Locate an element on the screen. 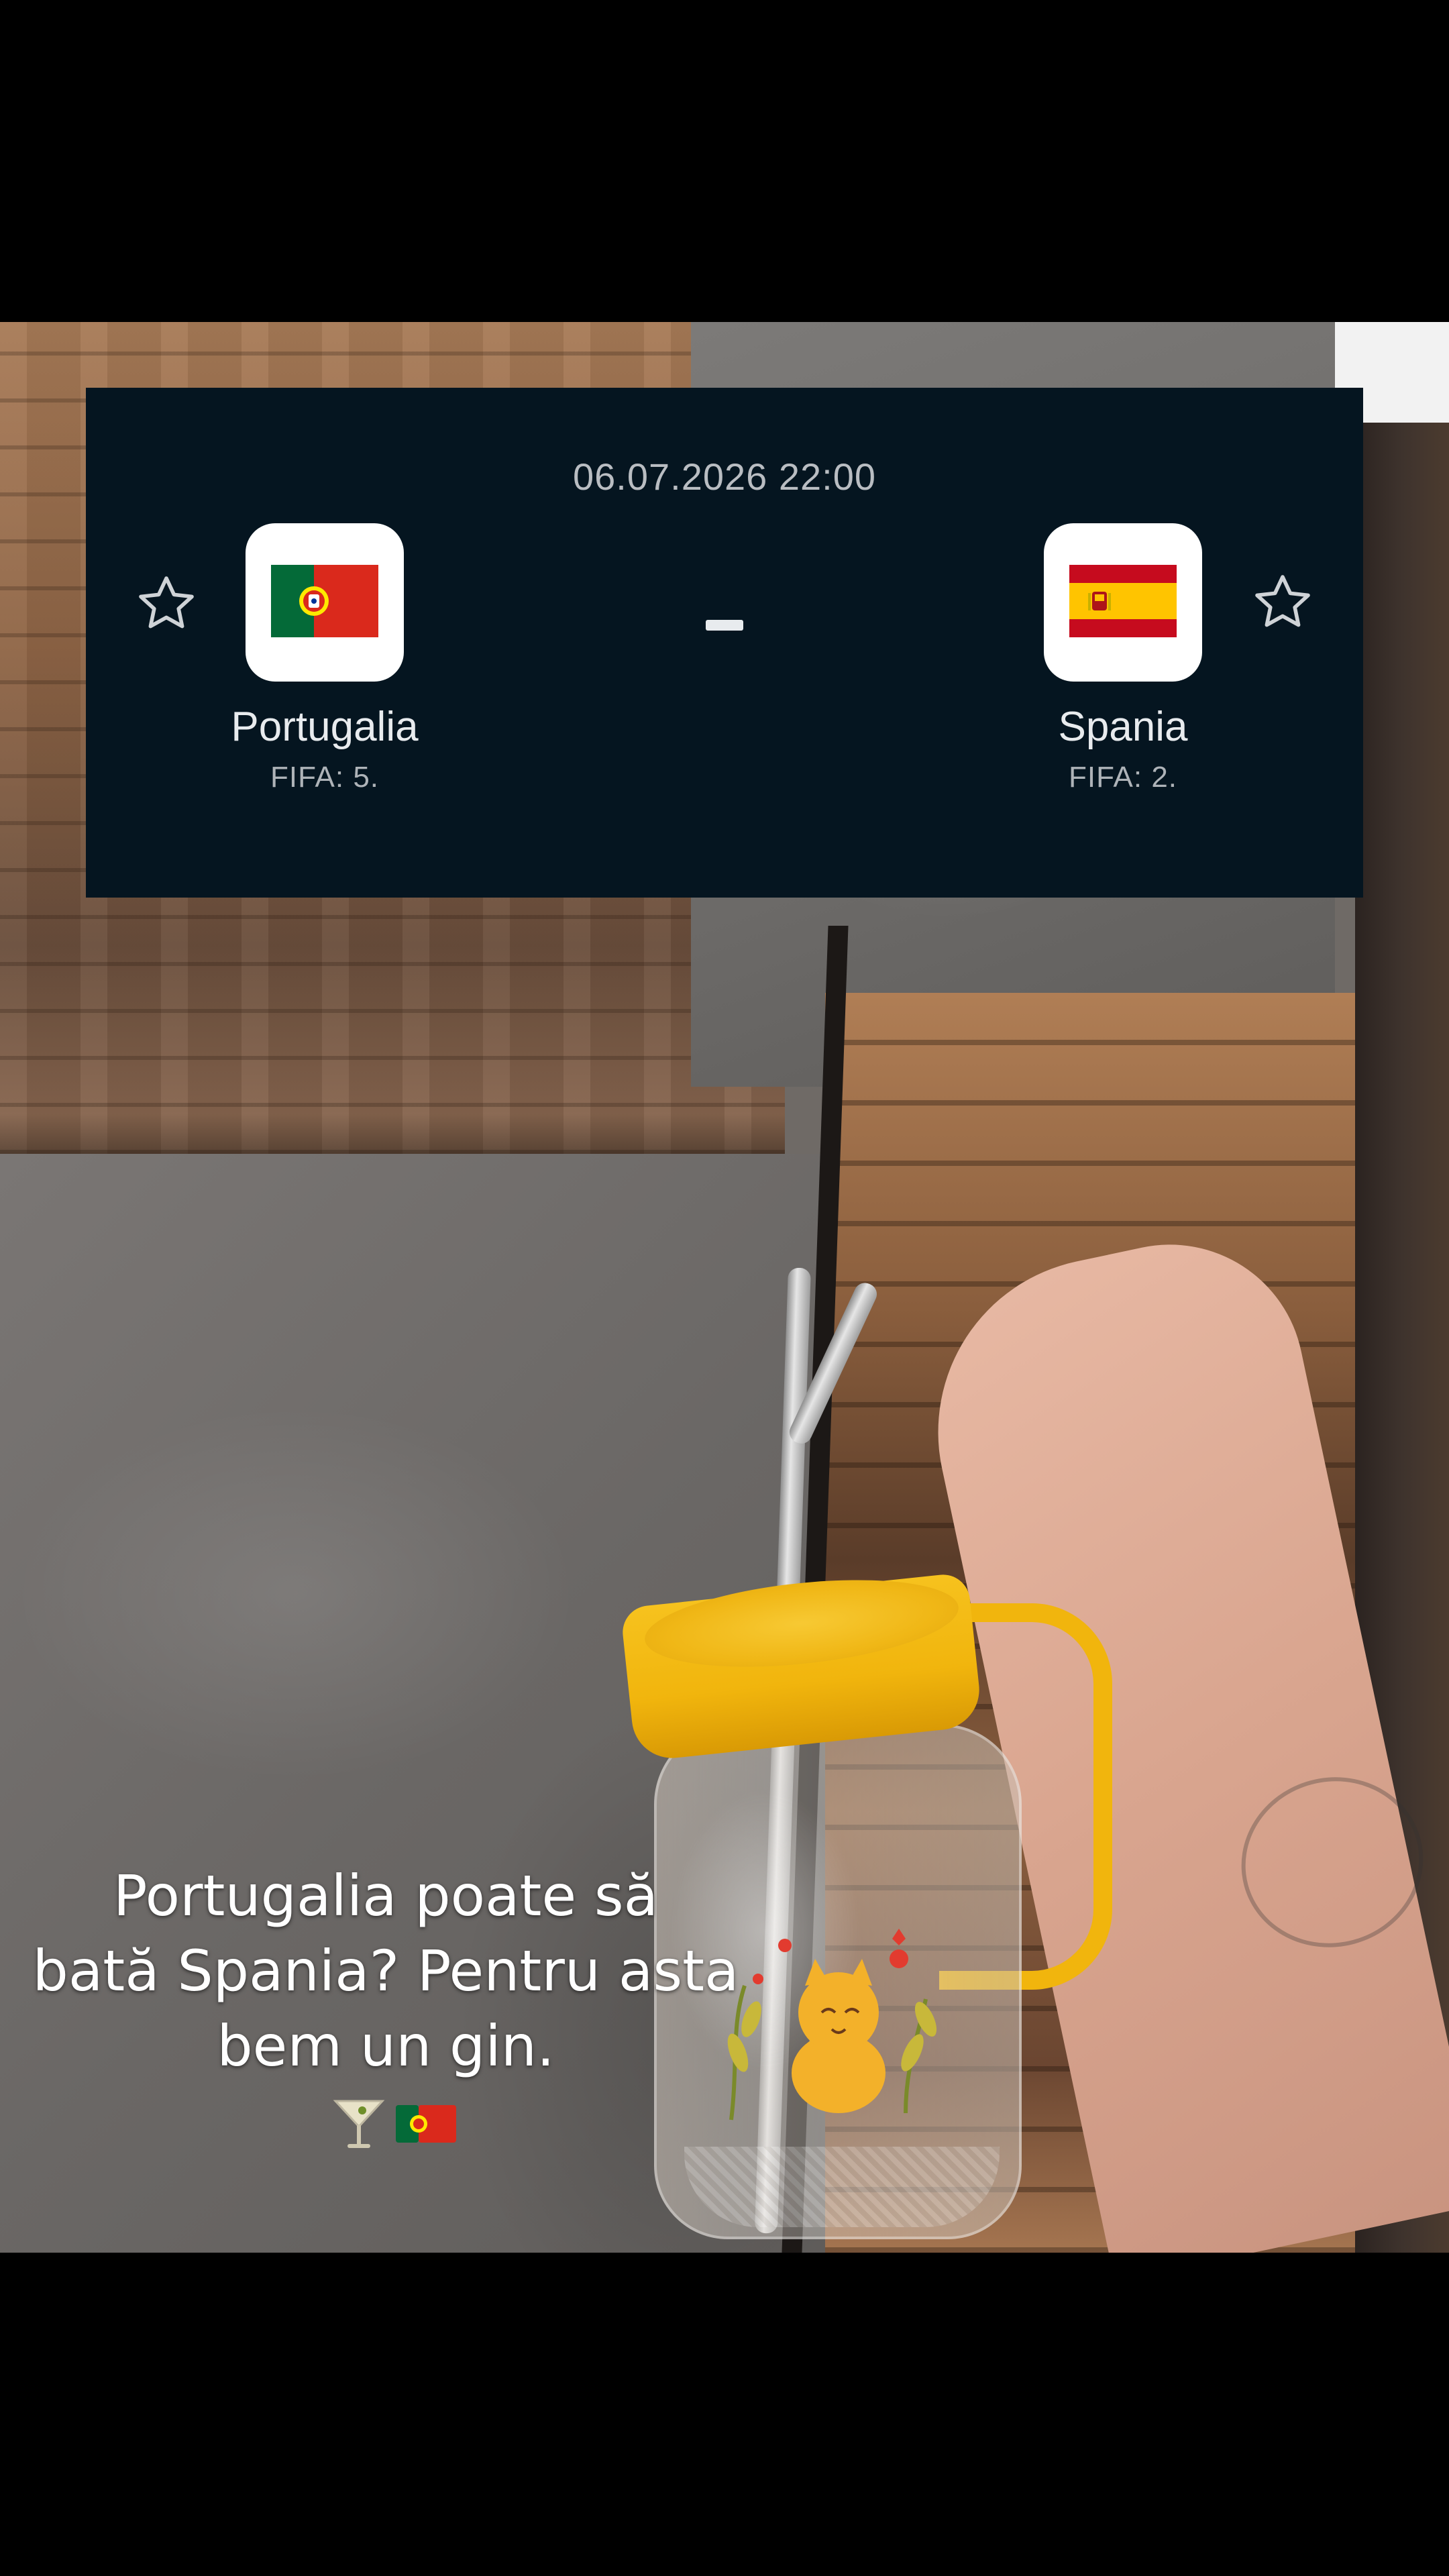 The image size is (1449, 2576). home-team-name: Portugalia is located at coordinates (324, 727).